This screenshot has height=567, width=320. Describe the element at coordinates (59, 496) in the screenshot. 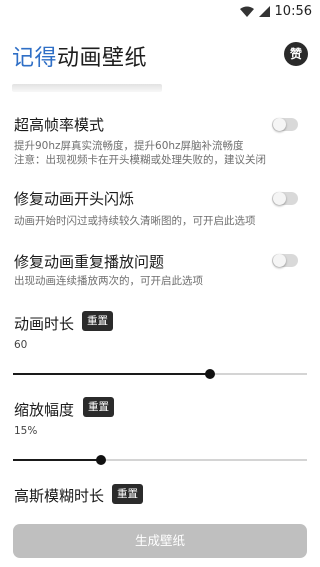

I see `blur-title: 高斯模糊时长` at that location.